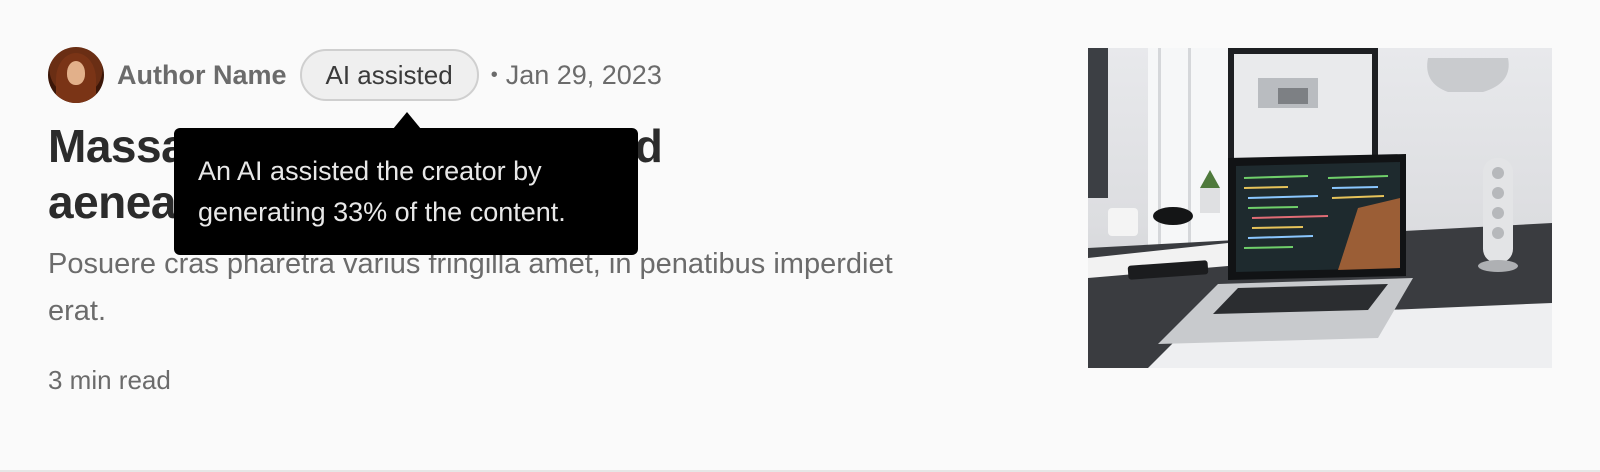 The width and height of the screenshot is (1600, 472). Describe the element at coordinates (109, 380) in the screenshot. I see `read-time: 3 min read` at that location.